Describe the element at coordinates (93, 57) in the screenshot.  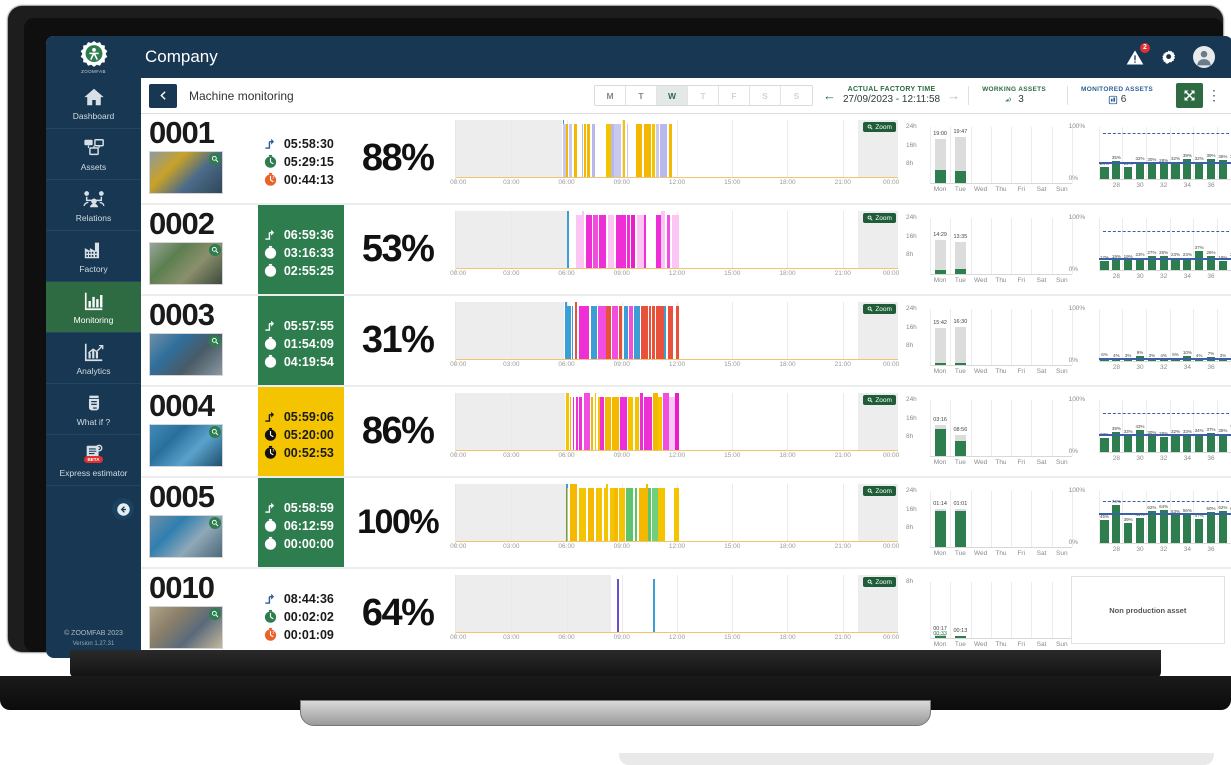
I see `app-logo: ZOOMFAB` at that location.